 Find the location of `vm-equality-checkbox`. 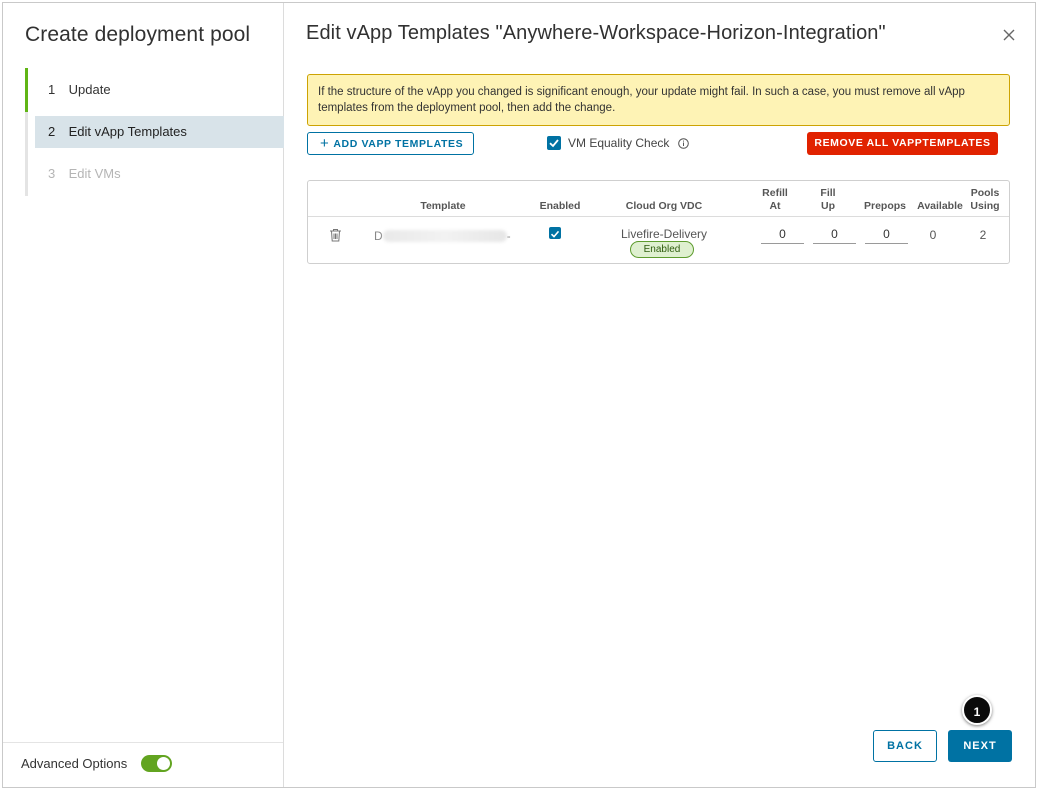

vm-equality-checkbox is located at coordinates (554, 143).